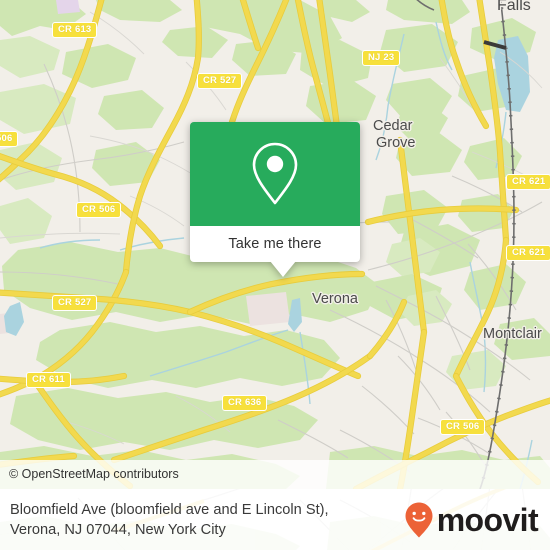  I want to click on address-line-2: Verona, NJ 07044, New York City, so click(118, 529).